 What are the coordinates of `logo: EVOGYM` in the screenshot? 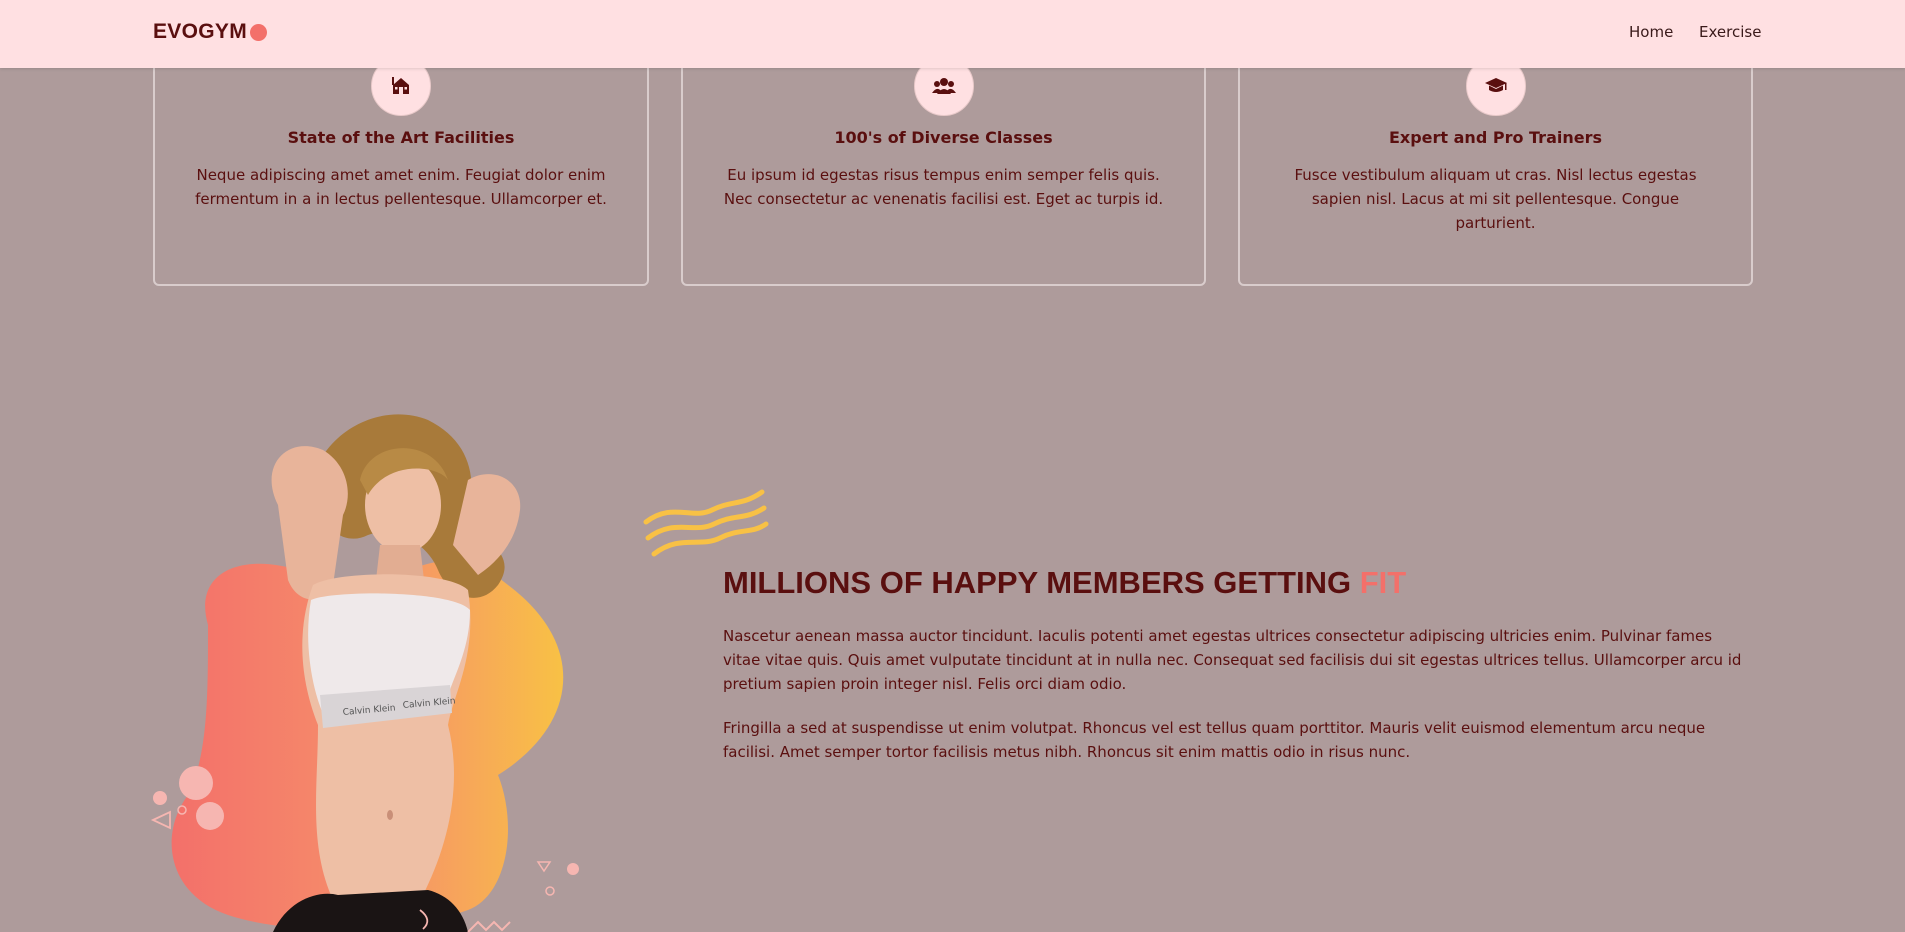 It's located at (210, 32).